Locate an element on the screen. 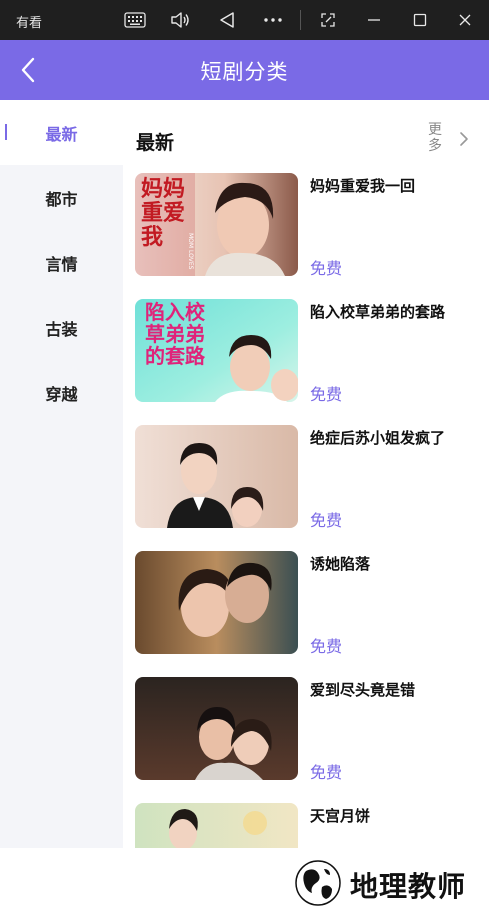 This screenshot has width=489, height=913. sidebar-item-label: 穿越 is located at coordinates (61, 394).